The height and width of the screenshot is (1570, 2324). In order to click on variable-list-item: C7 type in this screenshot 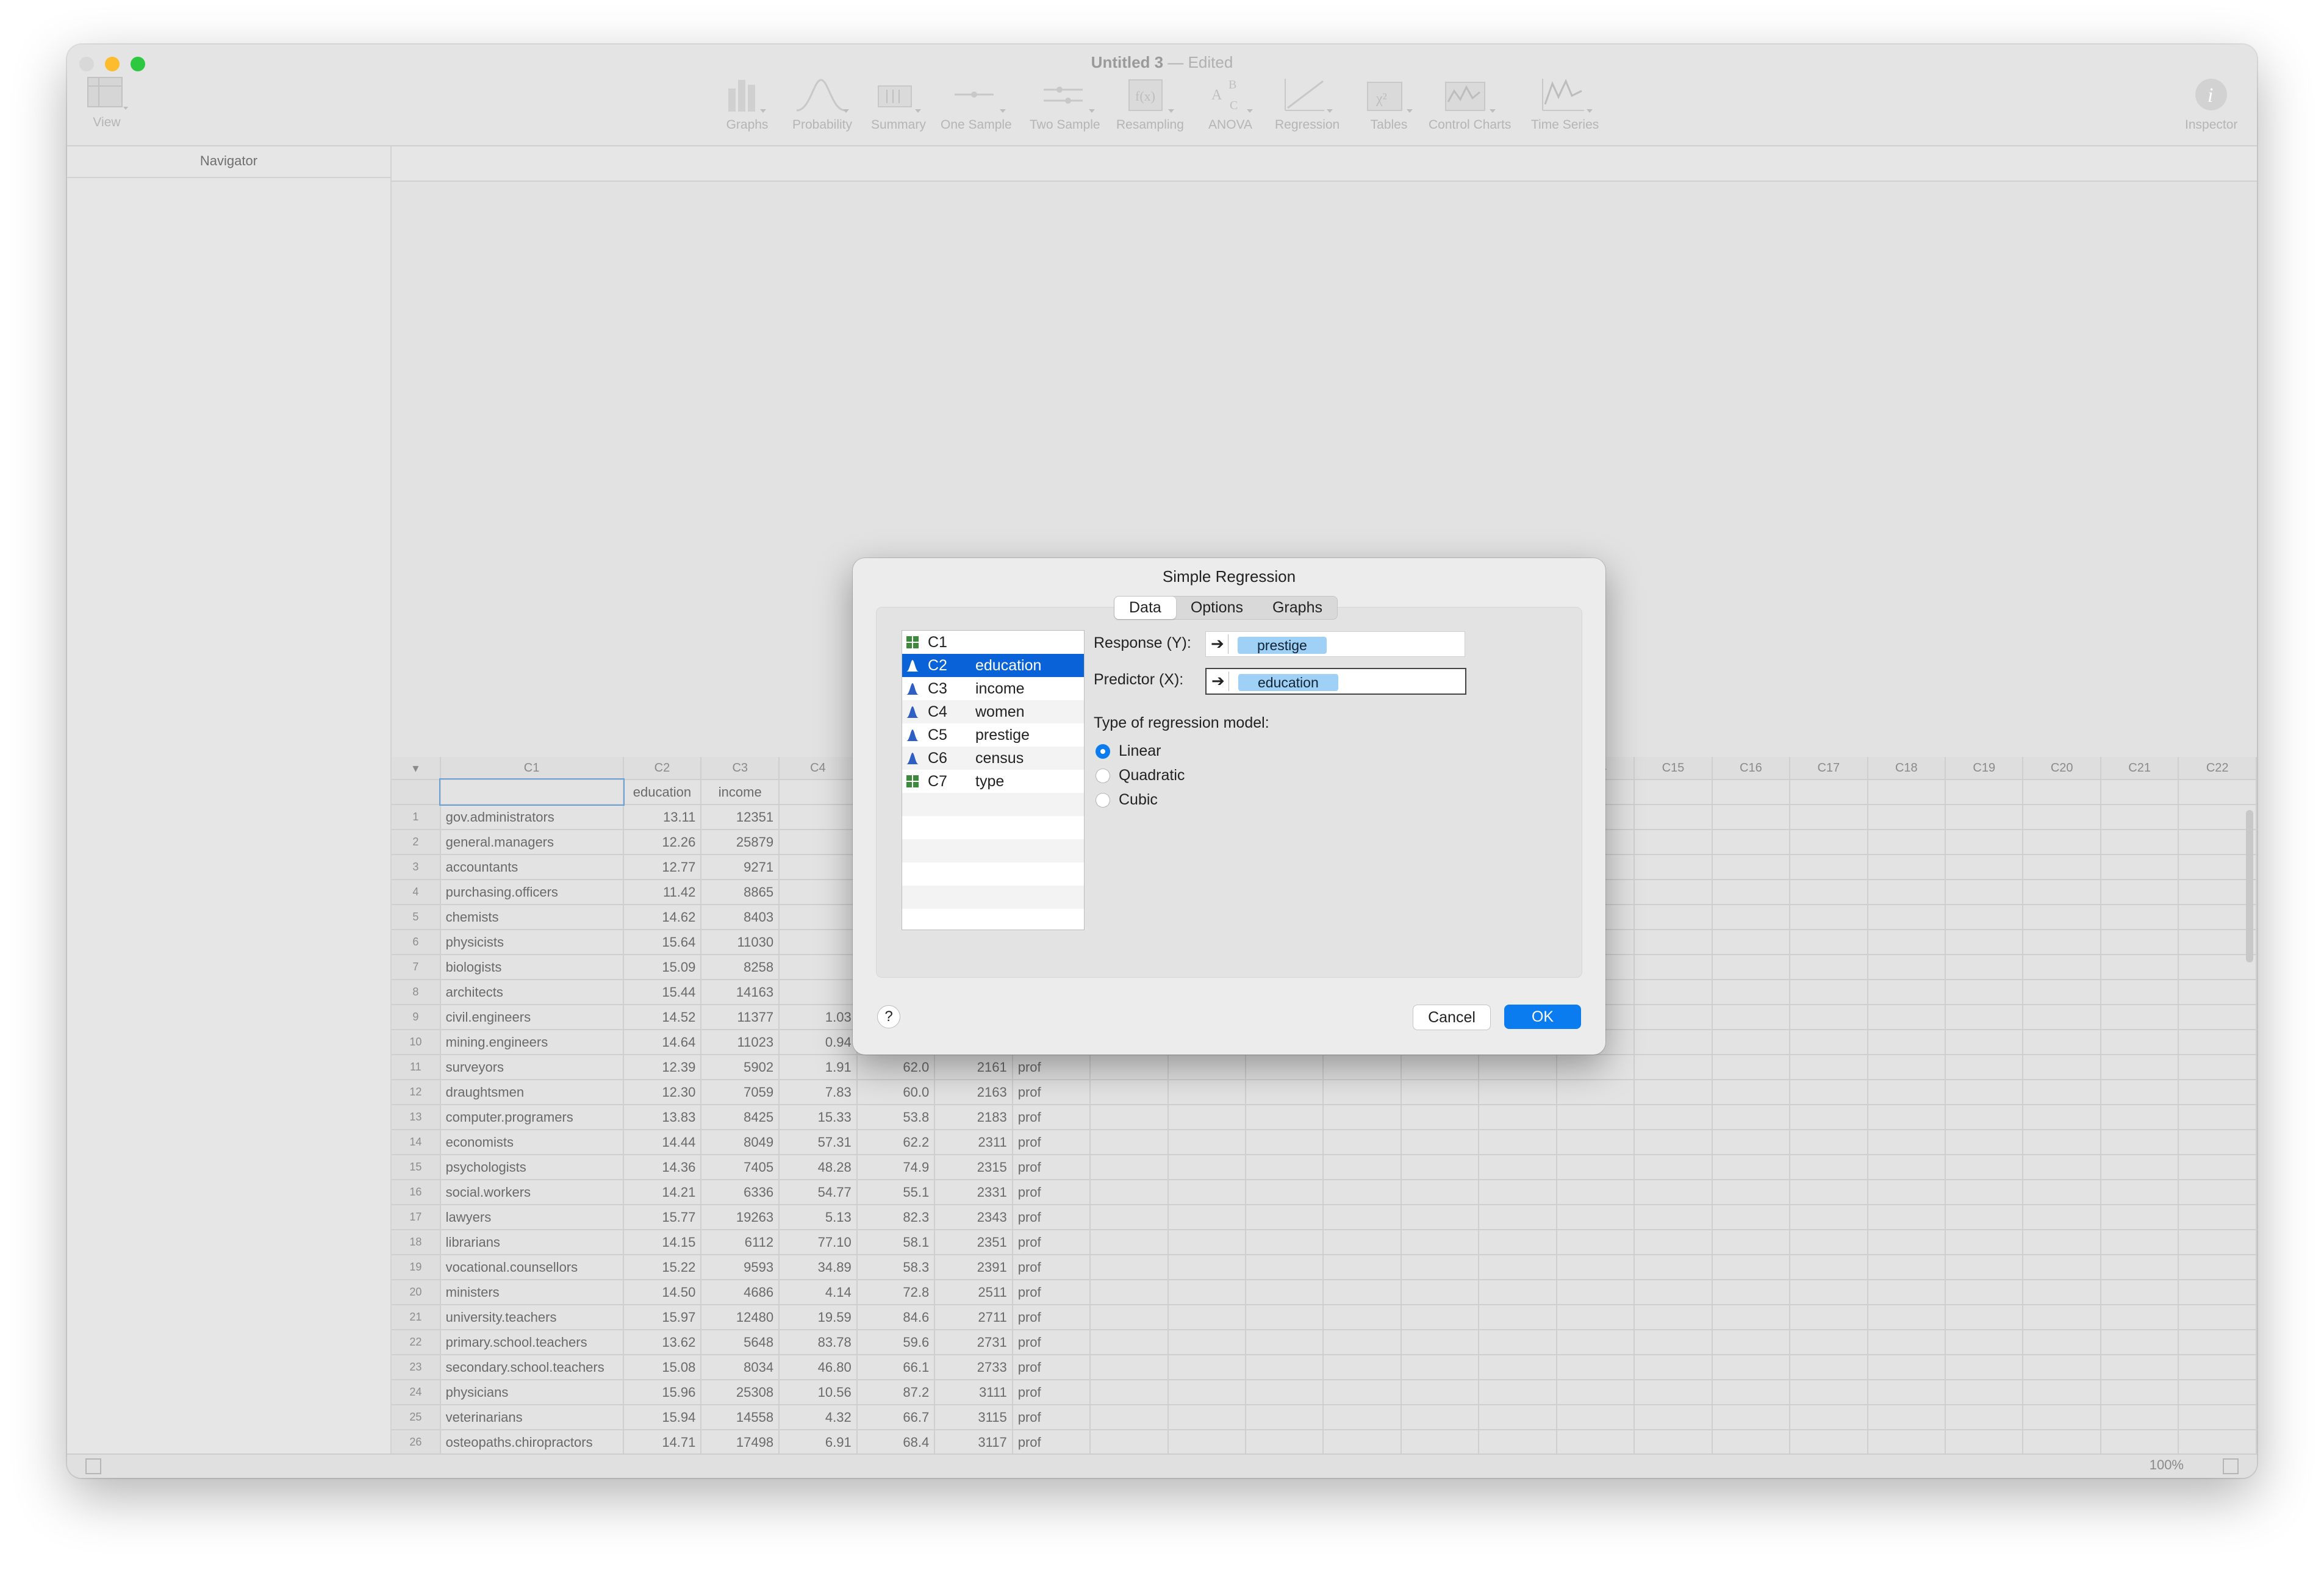, I will do `click(993, 782)`.